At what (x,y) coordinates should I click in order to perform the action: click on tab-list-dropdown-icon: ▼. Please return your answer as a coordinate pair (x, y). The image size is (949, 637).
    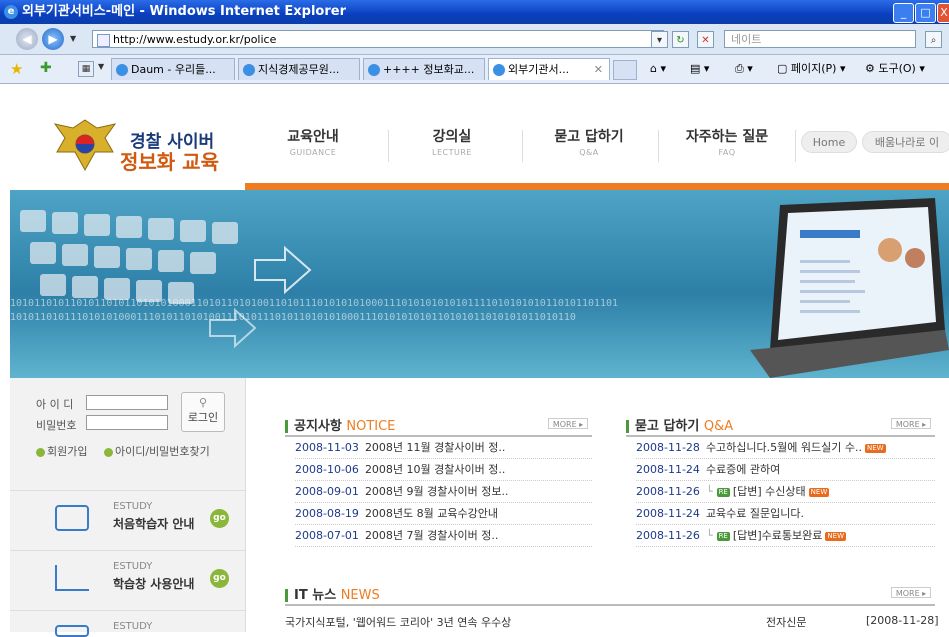
    Looking at the image, I should click on (101, 66).